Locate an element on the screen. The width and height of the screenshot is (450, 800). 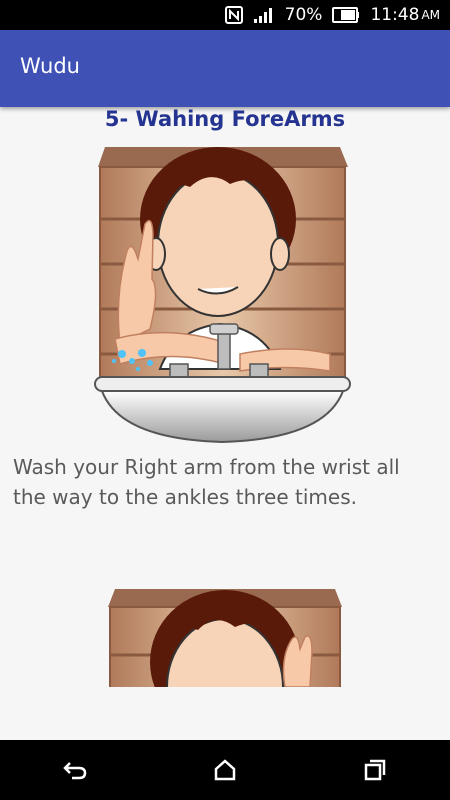
navigation-bar is located at coordinates (225, 770).